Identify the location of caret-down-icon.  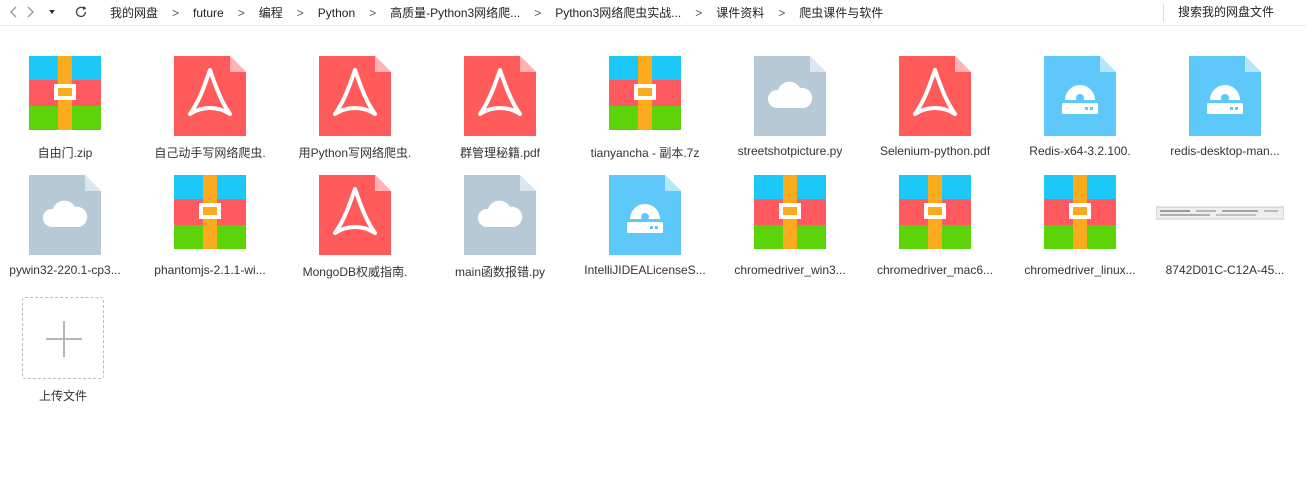
(52, 12).